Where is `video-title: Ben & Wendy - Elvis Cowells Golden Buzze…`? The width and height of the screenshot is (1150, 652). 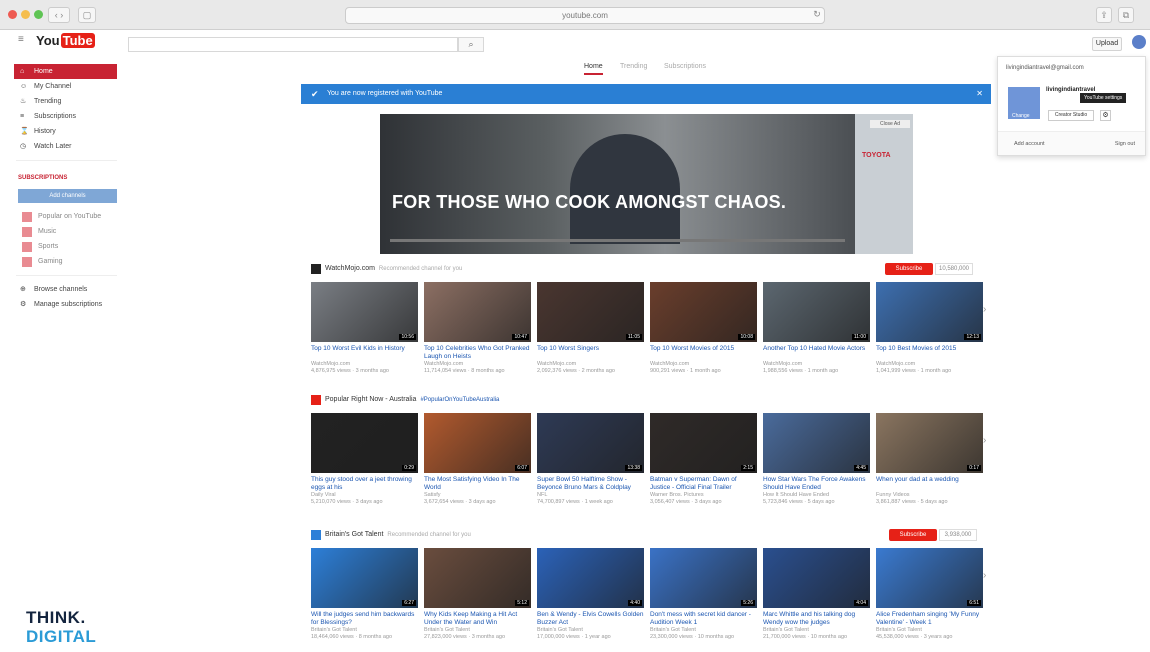
video-title: Ben & Wendy - Elvis Cowells Golden Buzze… is located at coordinates (590, 619).